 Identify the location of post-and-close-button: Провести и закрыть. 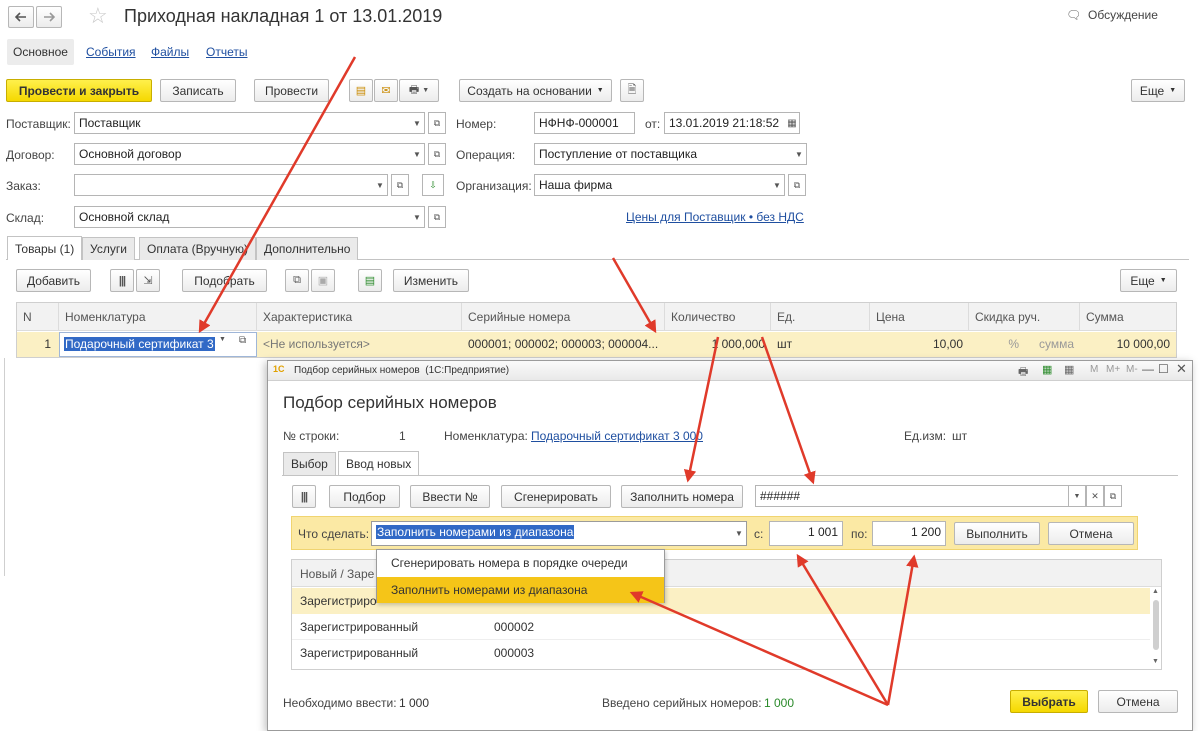
(79, 90).